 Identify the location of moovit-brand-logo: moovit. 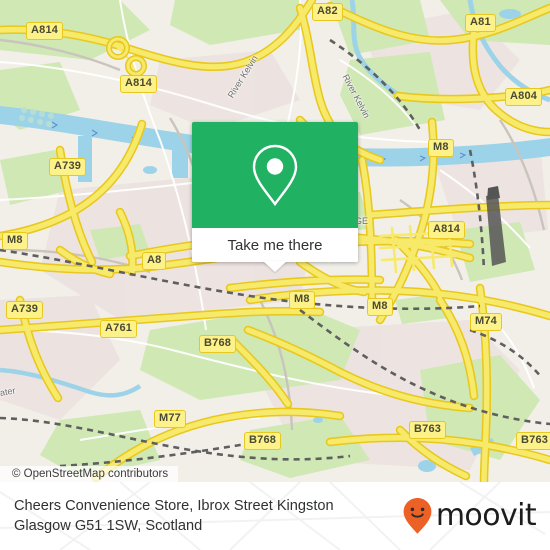
(469, 516).